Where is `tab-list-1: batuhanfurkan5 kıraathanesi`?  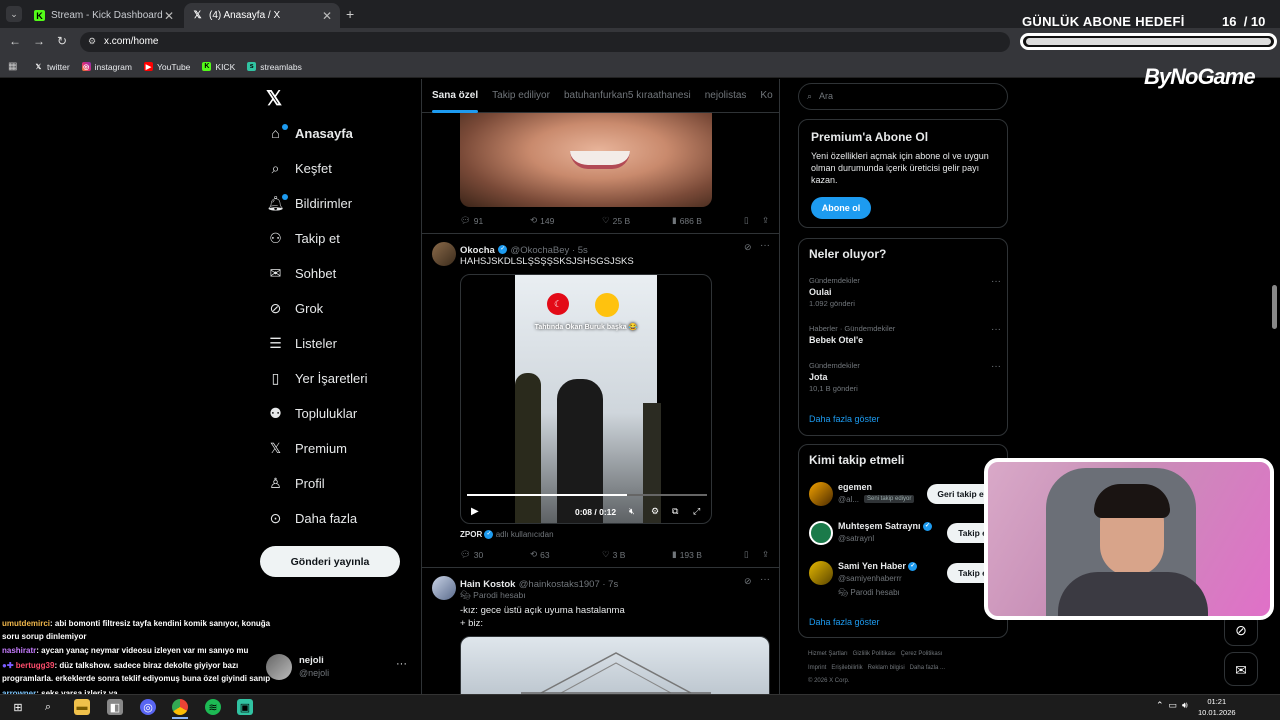 tab-list-1: batuhanfurkan5 kıraathanesi is located at coordinates (627, 95).